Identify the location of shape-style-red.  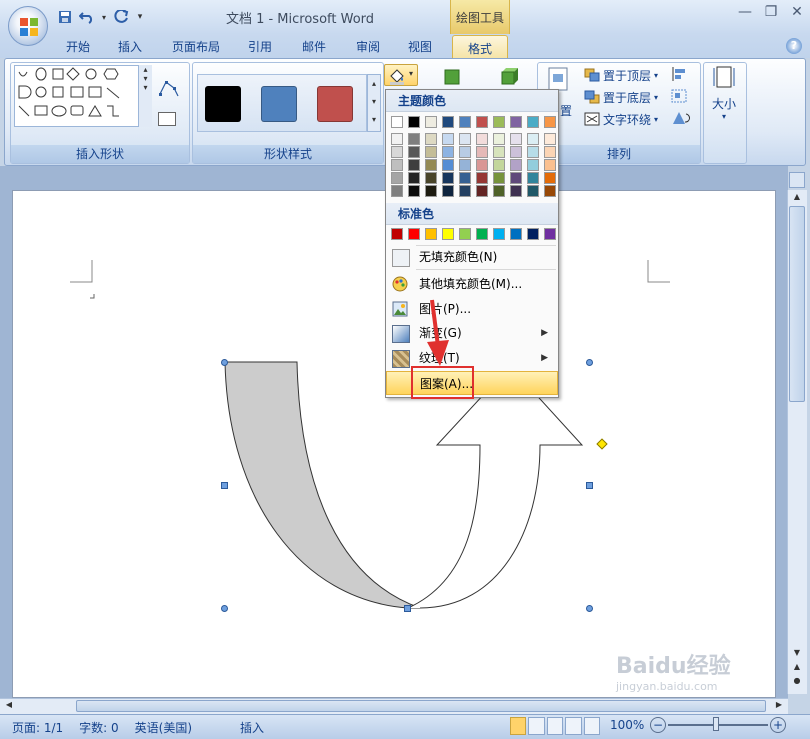
(335, 104).